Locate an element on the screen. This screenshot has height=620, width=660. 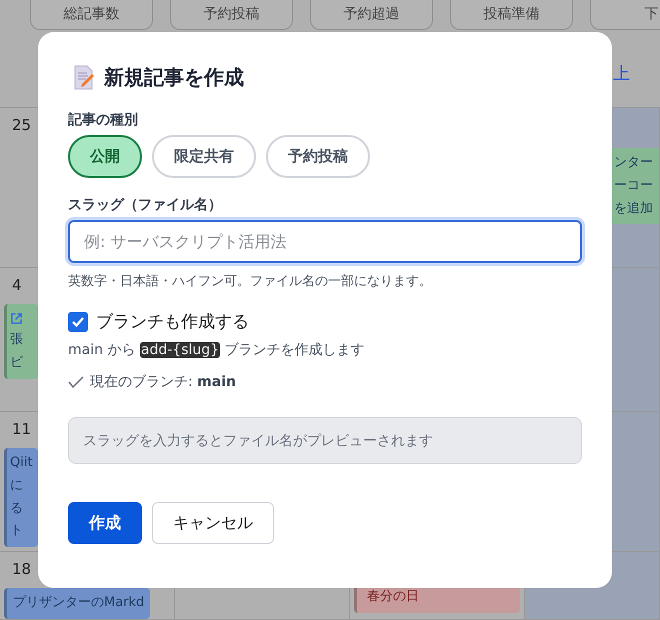
event-text: プリザンターのMarkd is located at coordinates (78, 603).